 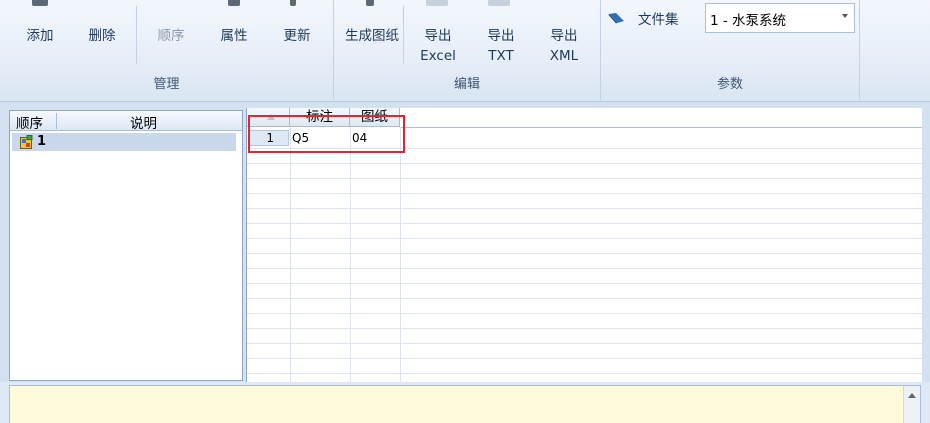 What do you see at coordinates (124, 142) in the screenshot?
I see `list-item: 1` at bounding box center [124, 142].